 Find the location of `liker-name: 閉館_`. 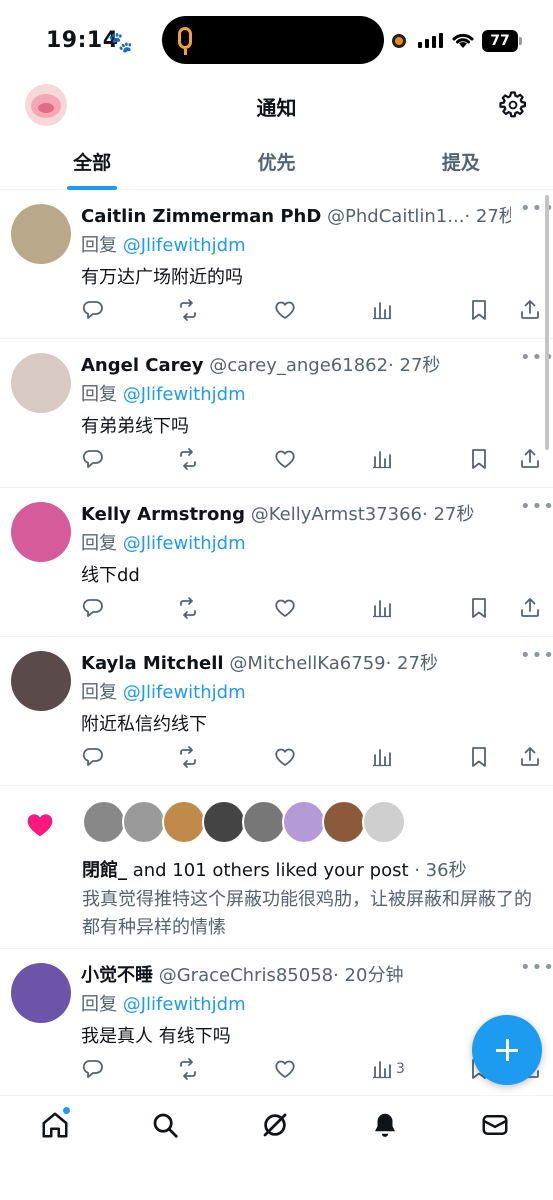

liker-name: 閉館_ is located at coordinates (104, 870).